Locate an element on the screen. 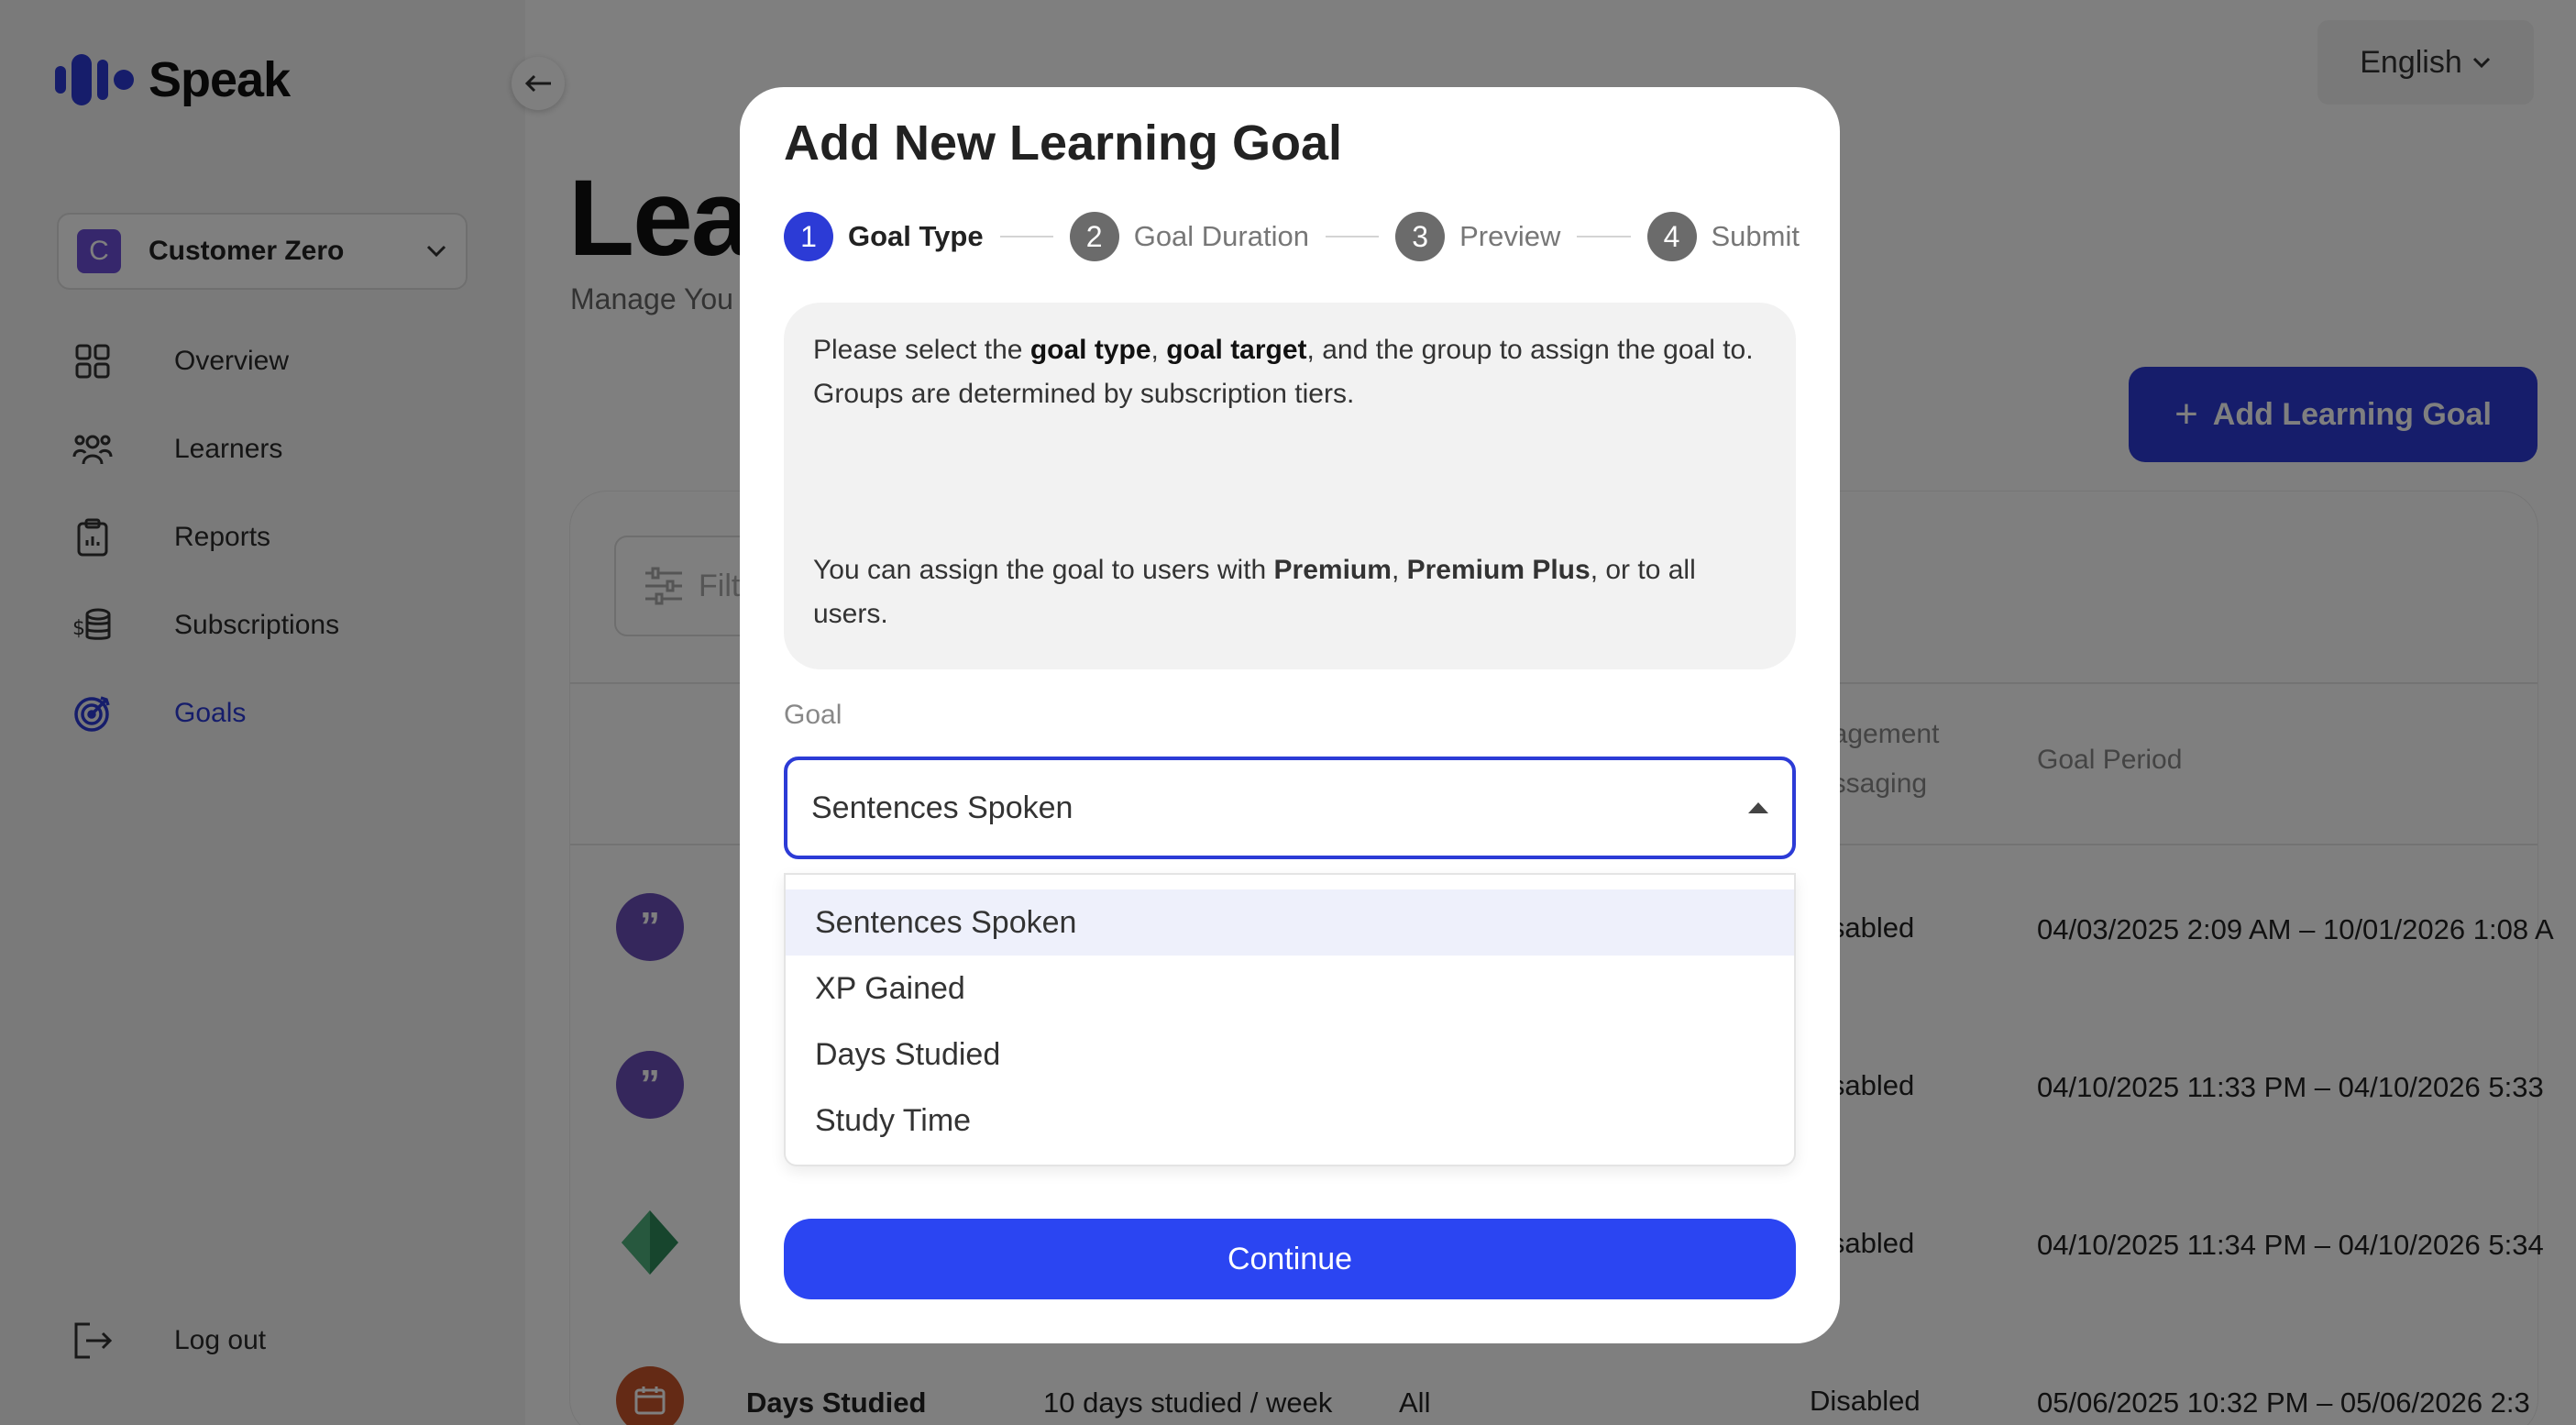  step-preview: 3 Preview is located at coordinates (1477, 236).